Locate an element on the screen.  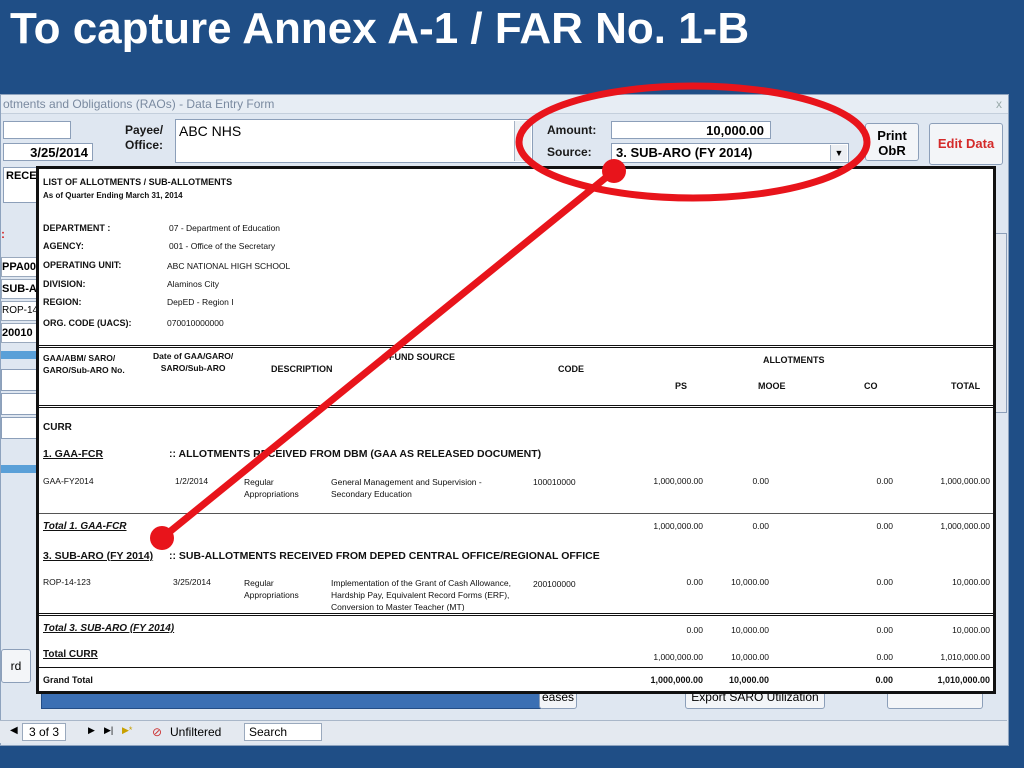
meta-label: DIVISION: is located at coordinates (64, 284).